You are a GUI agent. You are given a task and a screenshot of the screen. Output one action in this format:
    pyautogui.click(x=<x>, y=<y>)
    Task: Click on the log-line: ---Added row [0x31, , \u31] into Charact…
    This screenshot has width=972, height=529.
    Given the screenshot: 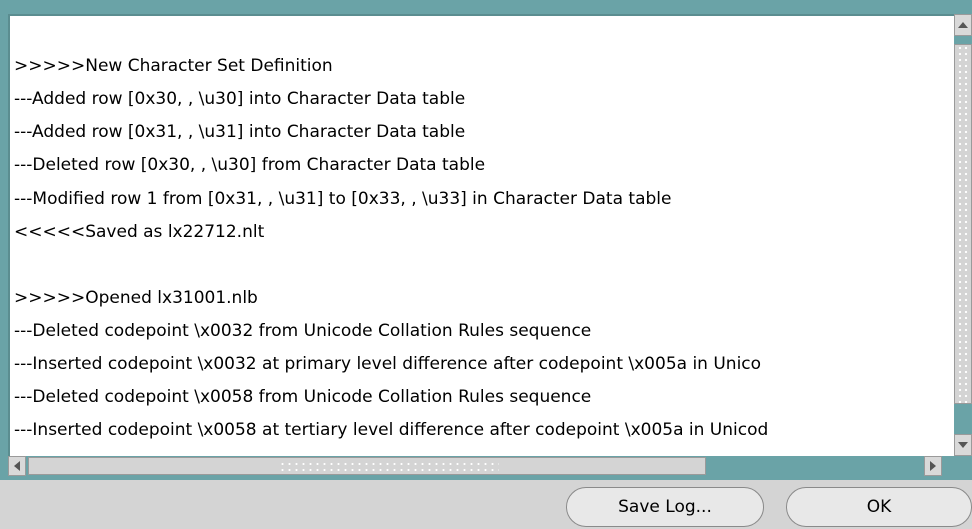 What is the action you would take?
    pyautogui.click(x=240, y=132)
    